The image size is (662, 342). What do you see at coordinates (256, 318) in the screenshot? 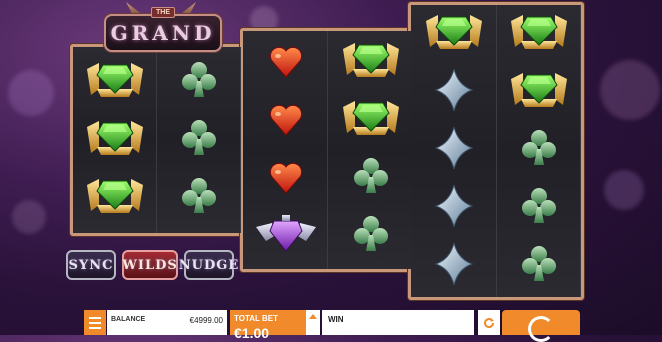
I see `total-bet-label: TOTAL BET` at bounding box center [256, 318].